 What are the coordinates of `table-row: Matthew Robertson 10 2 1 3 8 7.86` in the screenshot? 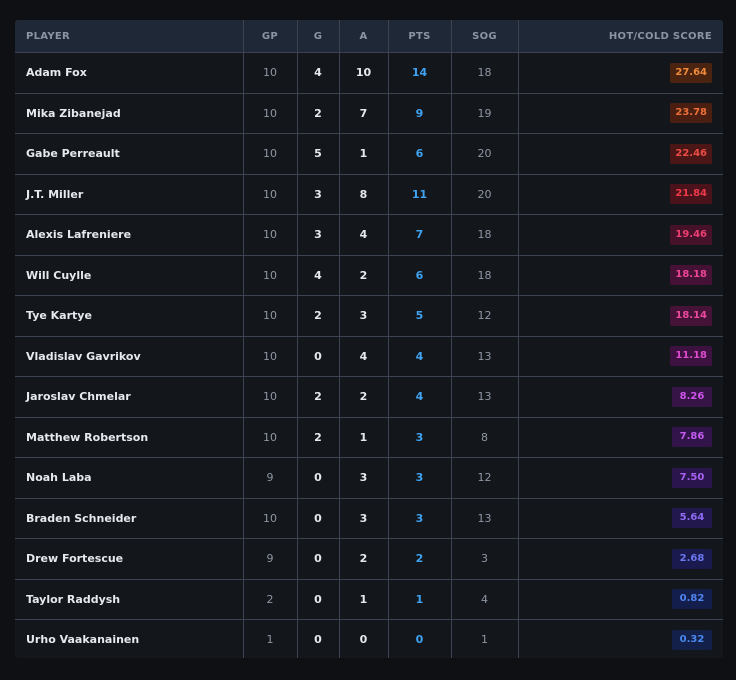 It's located at (369, 437).